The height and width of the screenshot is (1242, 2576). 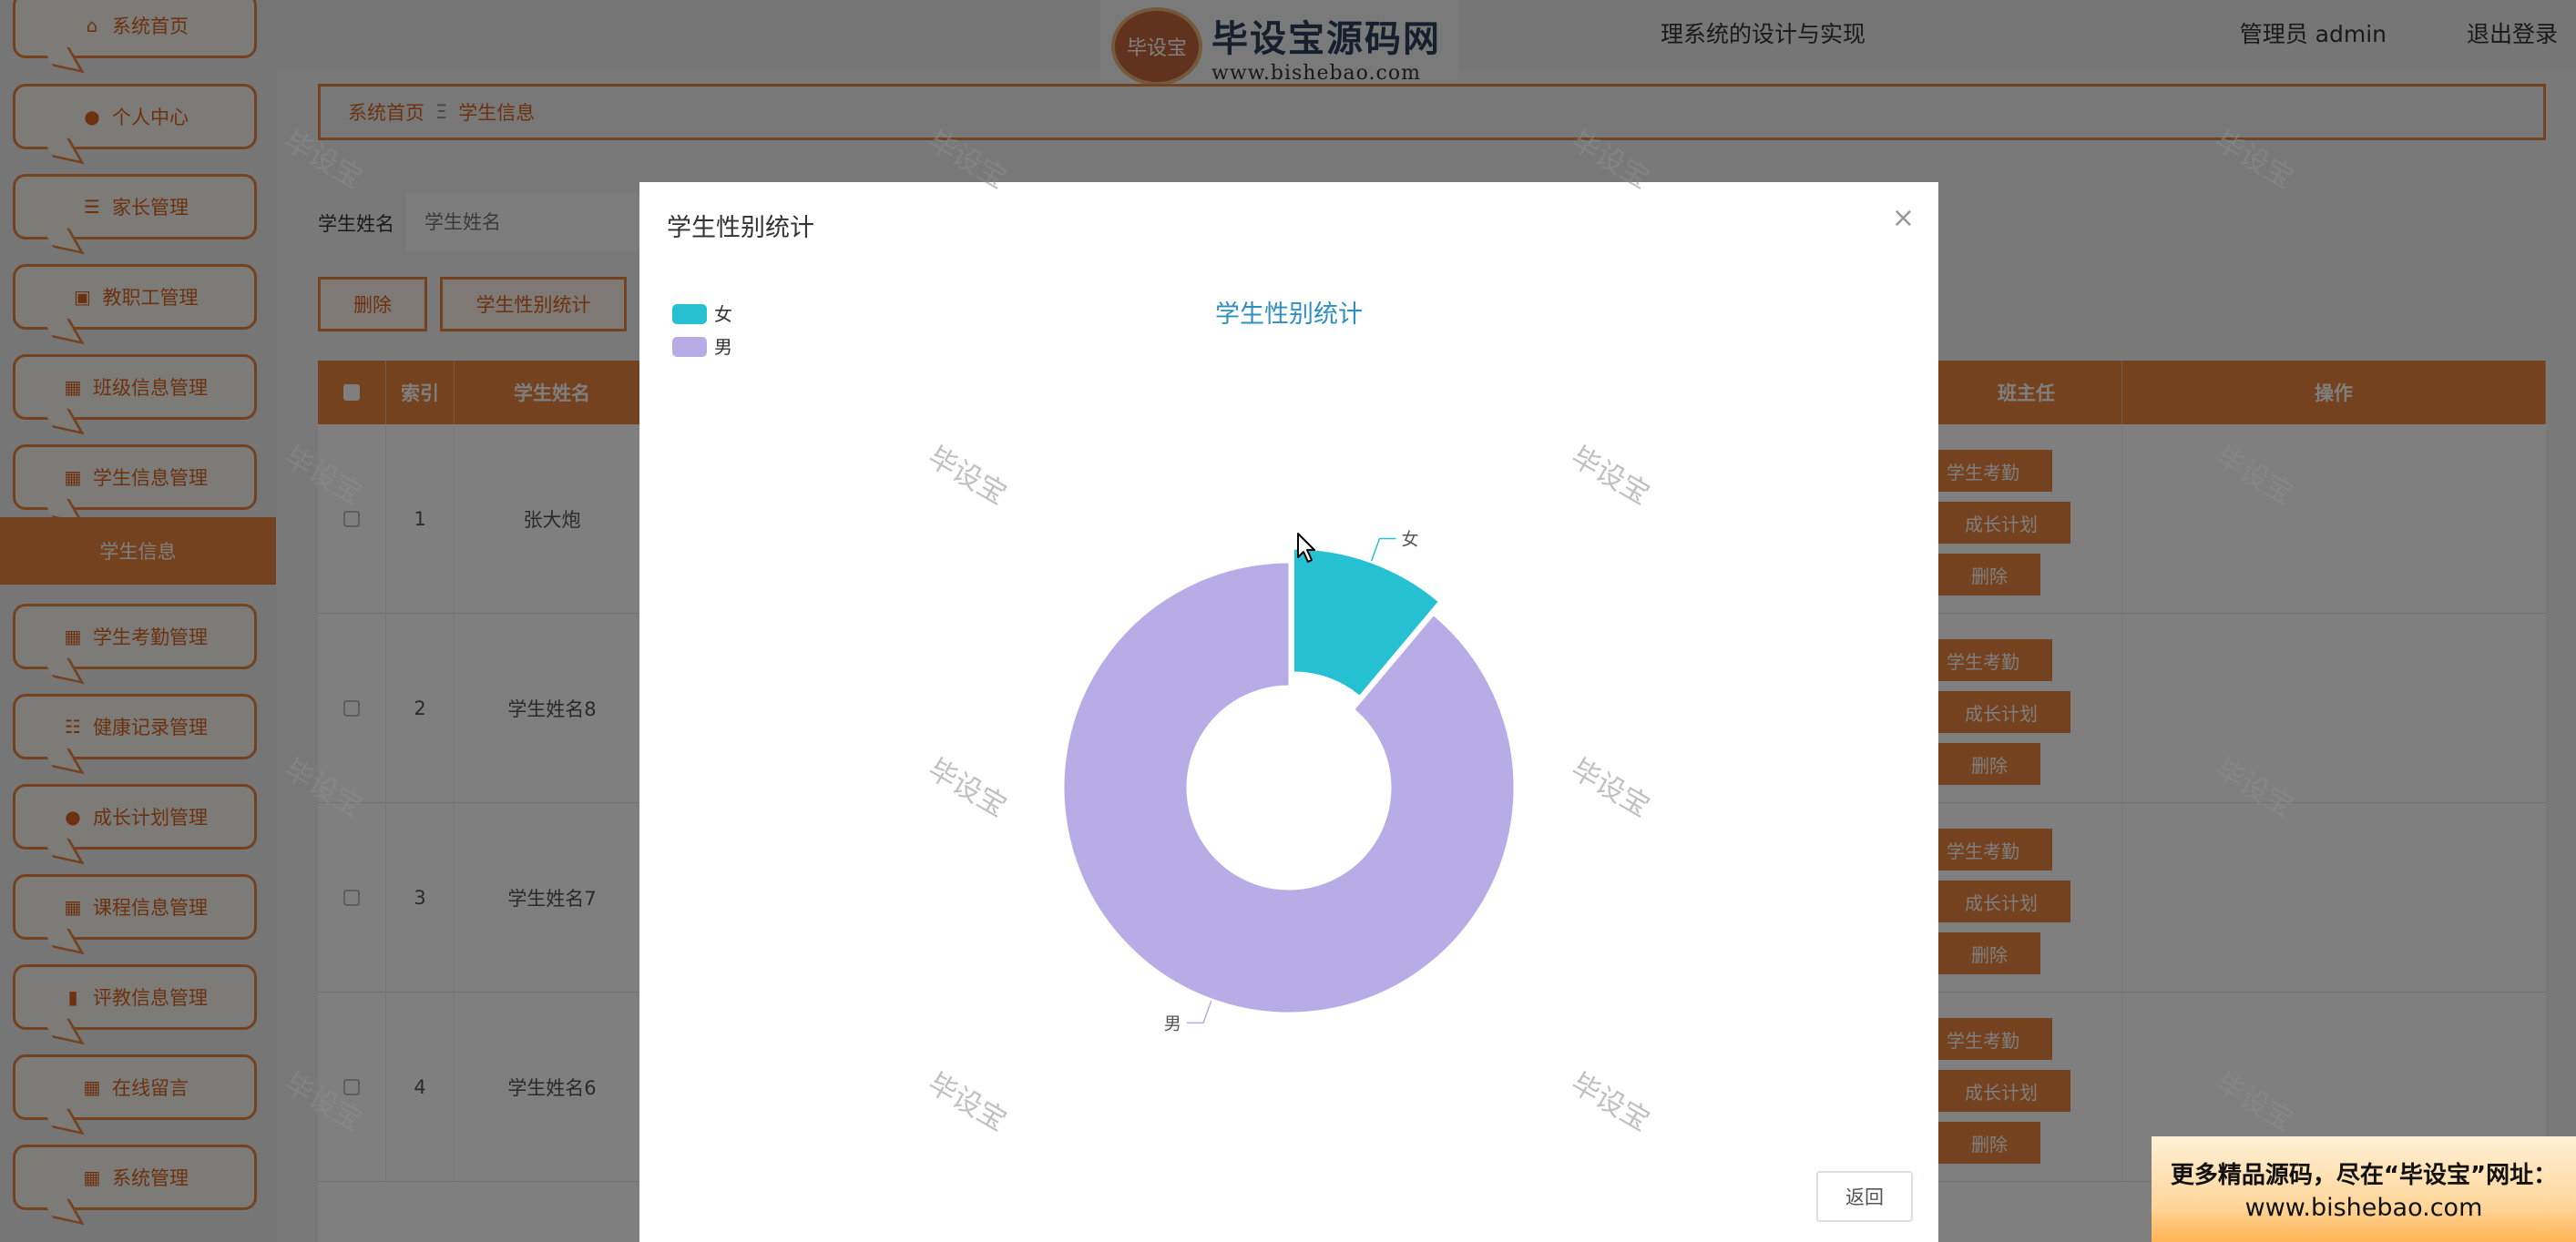 What do you see at coordinates (1289, 787) in the screenshot?
I see `pie-slice` at bounding box center [1289, 787].